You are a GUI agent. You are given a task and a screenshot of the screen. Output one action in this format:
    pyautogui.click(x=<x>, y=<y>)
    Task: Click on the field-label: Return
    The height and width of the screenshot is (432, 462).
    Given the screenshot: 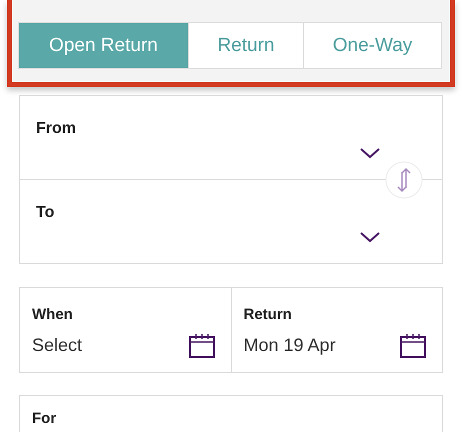 What is the action you would take?
    pyautogui.click(x=268, y=314)
    